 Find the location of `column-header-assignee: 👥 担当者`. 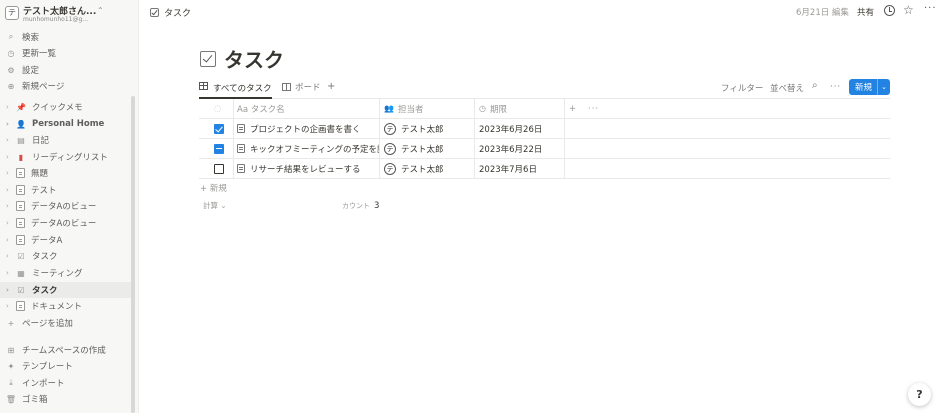

column-header-assignee: 👥 担当者 is located at coordinates (426, 108).